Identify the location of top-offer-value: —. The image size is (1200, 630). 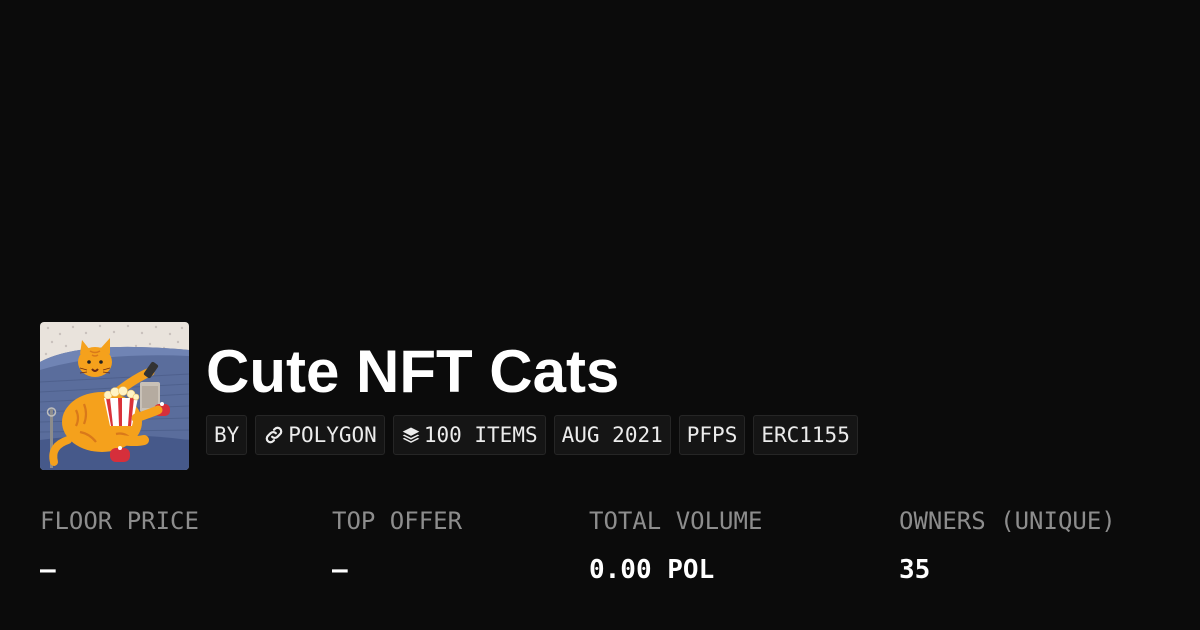
(340, 570).